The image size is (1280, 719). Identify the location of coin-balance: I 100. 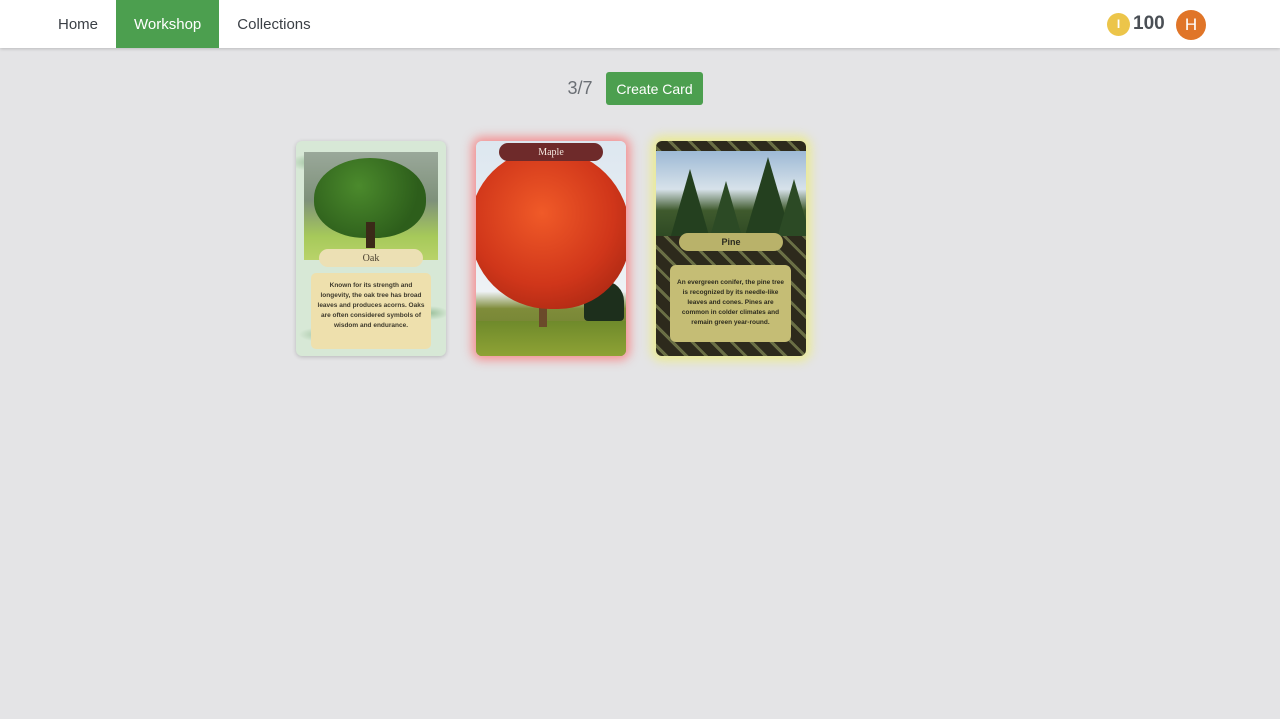
(1136, 24).